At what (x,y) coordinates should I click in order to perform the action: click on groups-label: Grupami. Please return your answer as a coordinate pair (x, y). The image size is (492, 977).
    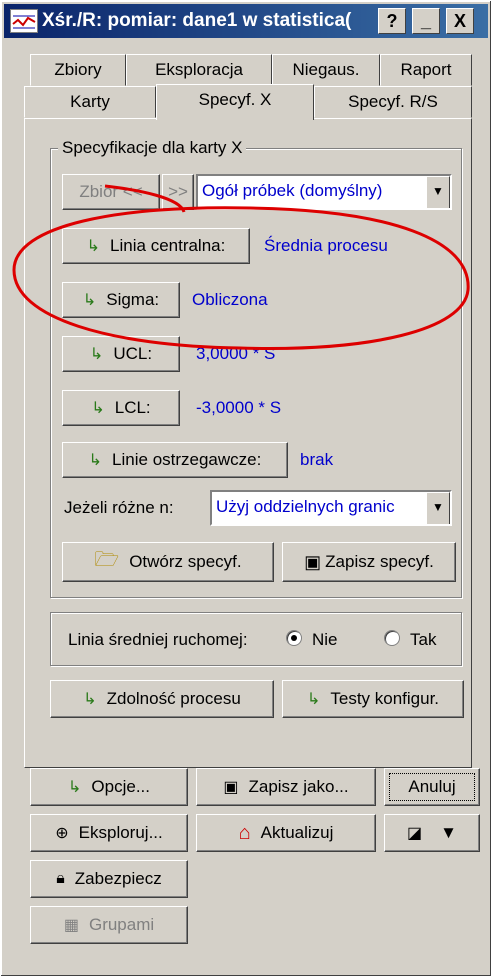
    Looking at the image, I should click on (121, 924).